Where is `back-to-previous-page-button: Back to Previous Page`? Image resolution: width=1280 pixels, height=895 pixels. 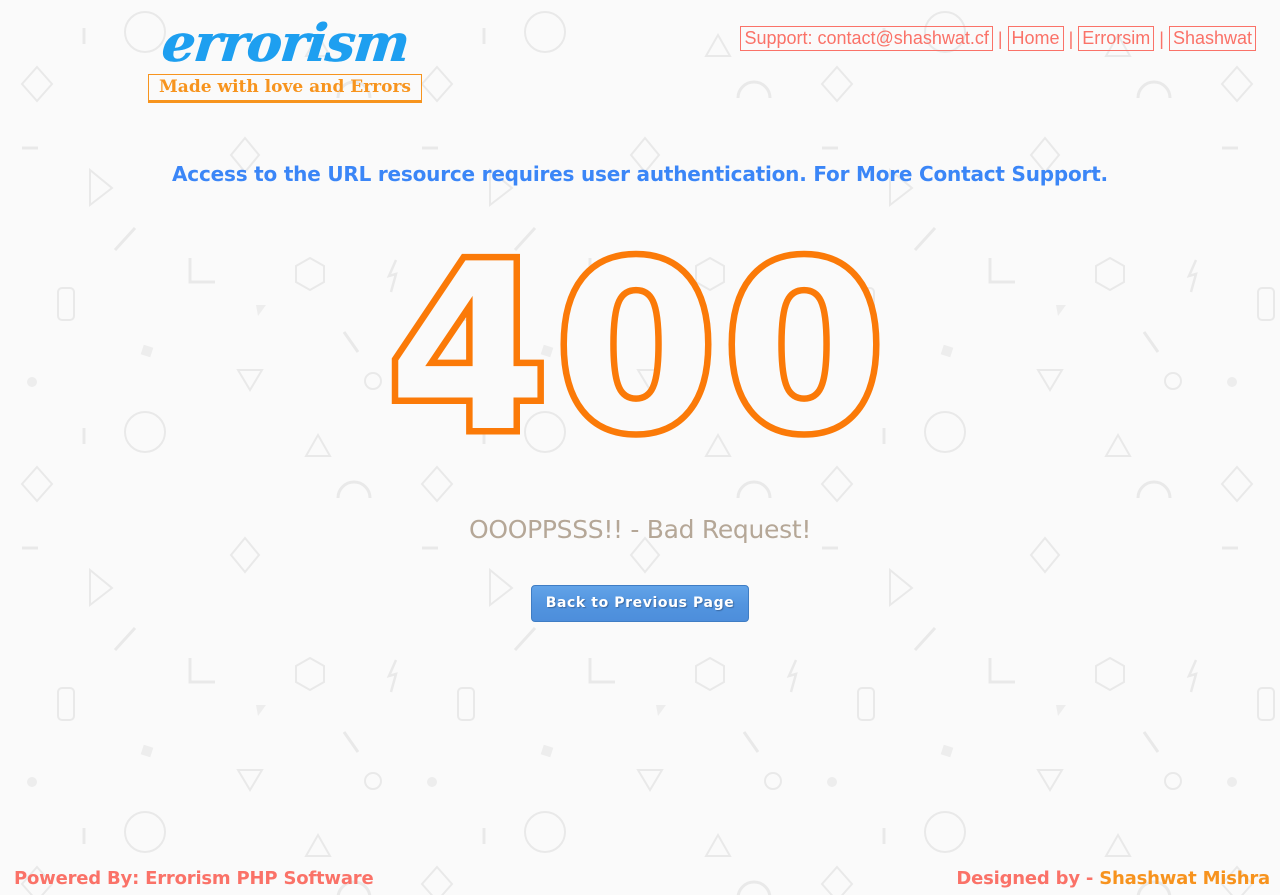
back-to-previous-page-button: Back to Previous Page is located at coordinates (640, 603).